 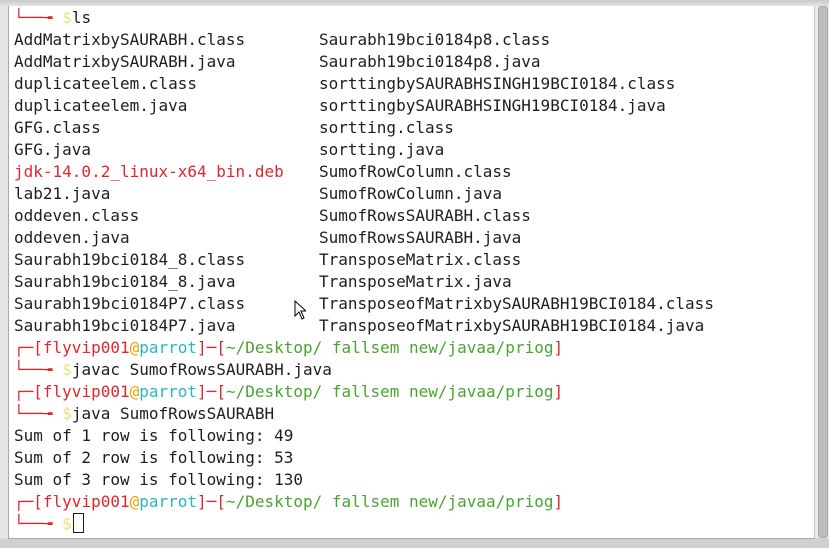 I want to click on file-name: sorttingbySAURABHSINGH19BCI0184.java, so click(x=492, y=105).